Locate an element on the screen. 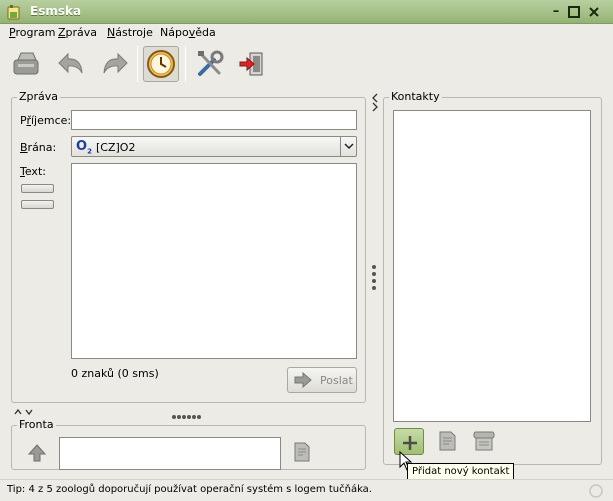  send-button: Poslat is located at coordinates (322, 380).